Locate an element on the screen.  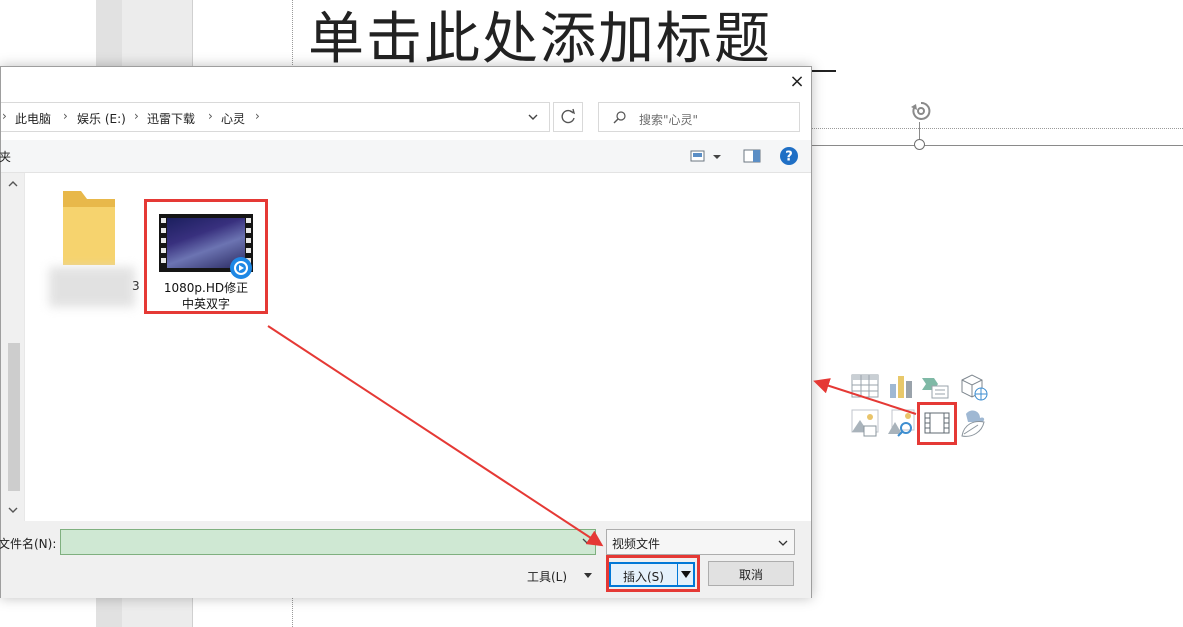
video-player-badge-icon is located at coordinates (241, 268).